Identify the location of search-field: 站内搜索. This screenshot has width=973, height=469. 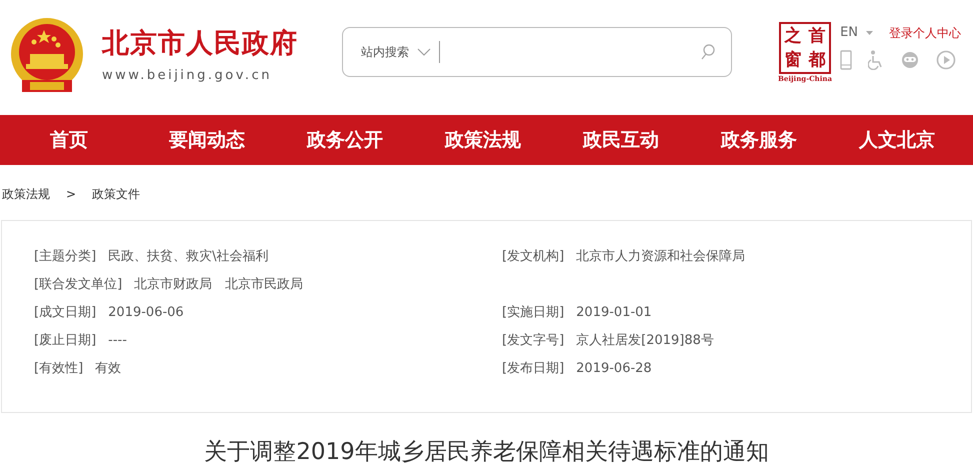
(537, 51).